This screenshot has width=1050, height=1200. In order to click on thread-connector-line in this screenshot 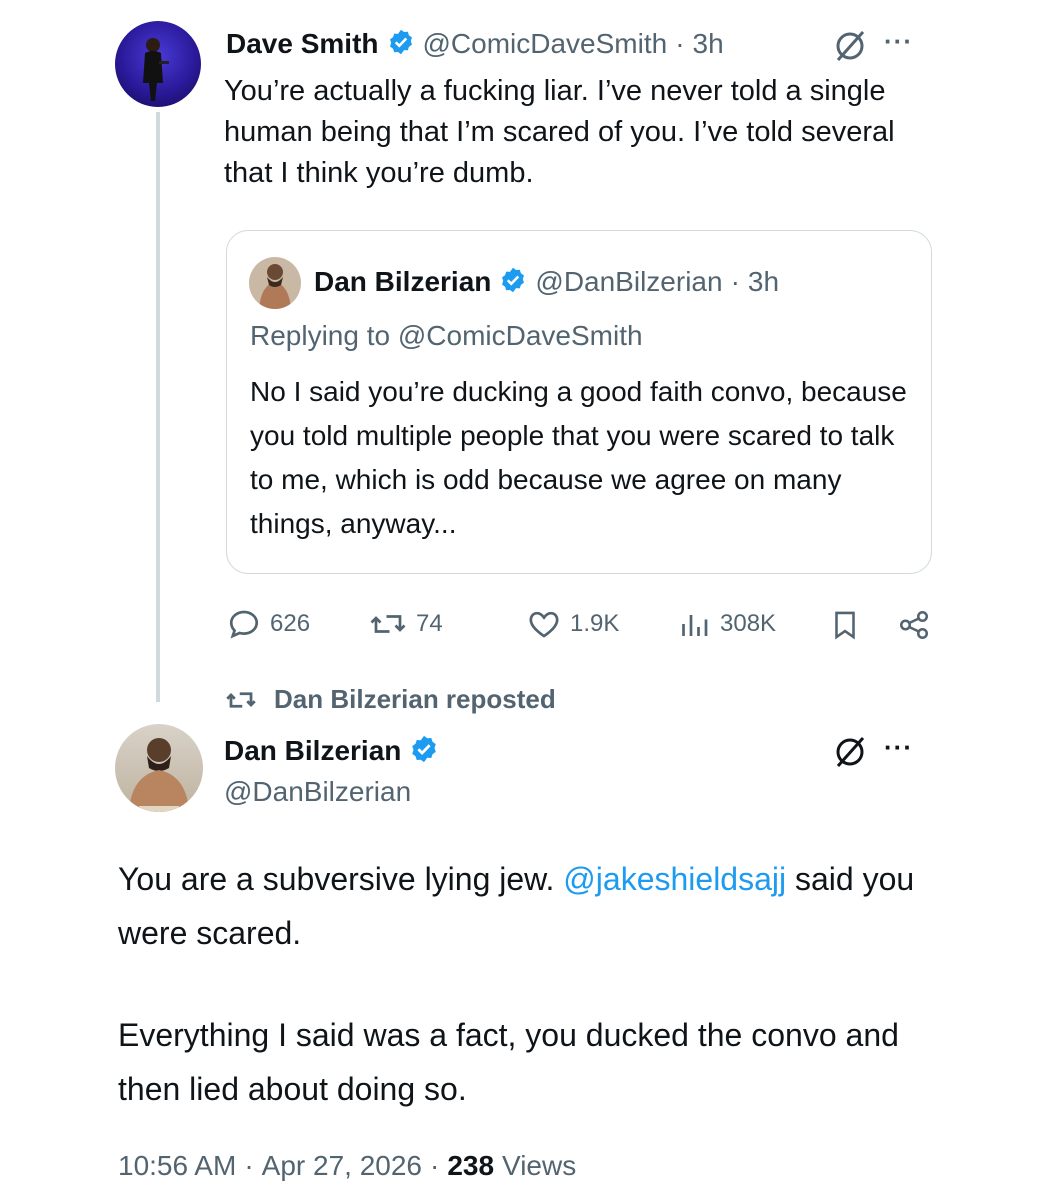, I will do `click(158, 407)`.